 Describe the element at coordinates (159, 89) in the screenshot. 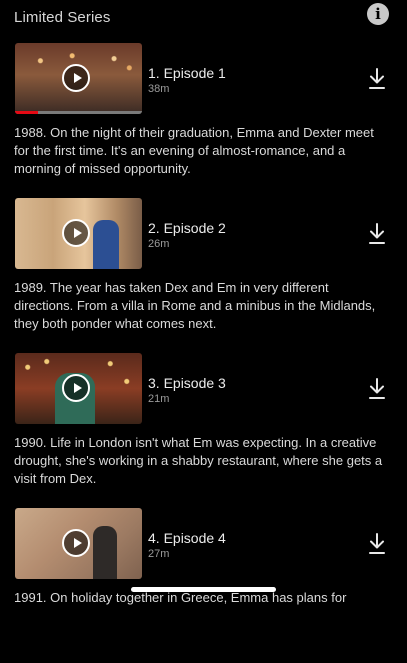

I see `episode-duration: 38m` at that location.